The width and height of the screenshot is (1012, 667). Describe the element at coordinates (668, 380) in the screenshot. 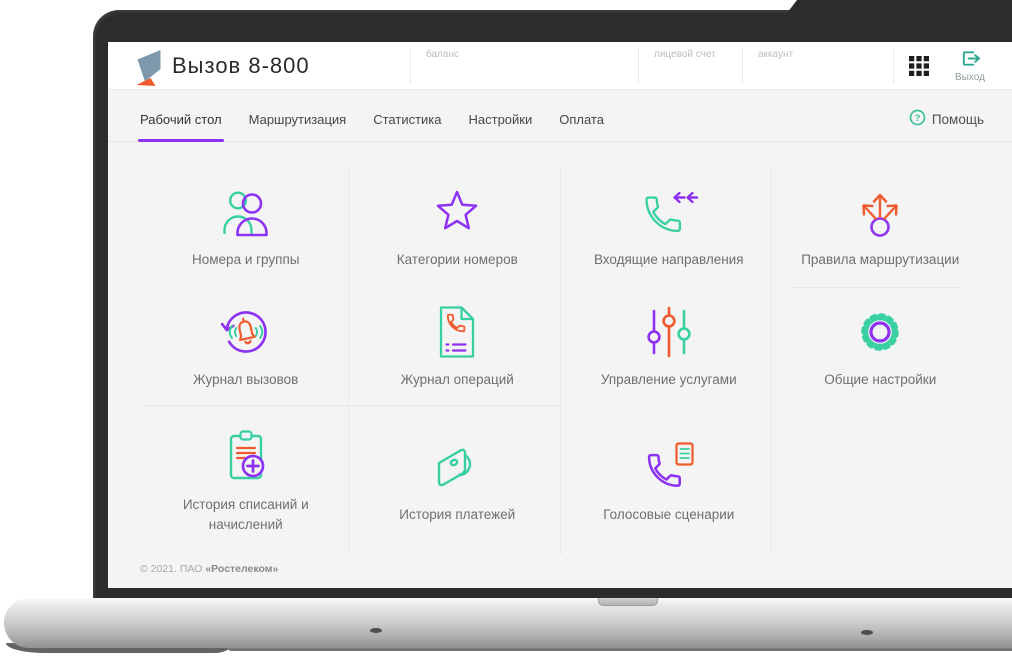

I see `tile-label: Управление услугами` at that location.